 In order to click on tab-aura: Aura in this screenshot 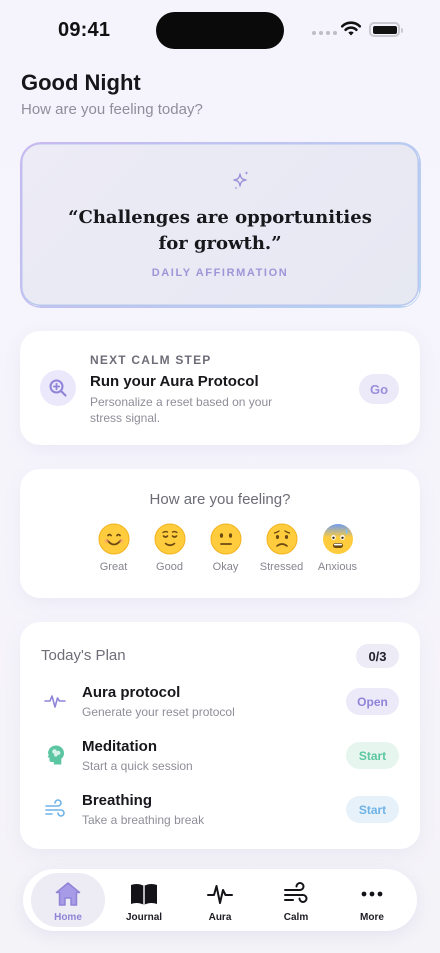, I will do `click(220, 900)`.